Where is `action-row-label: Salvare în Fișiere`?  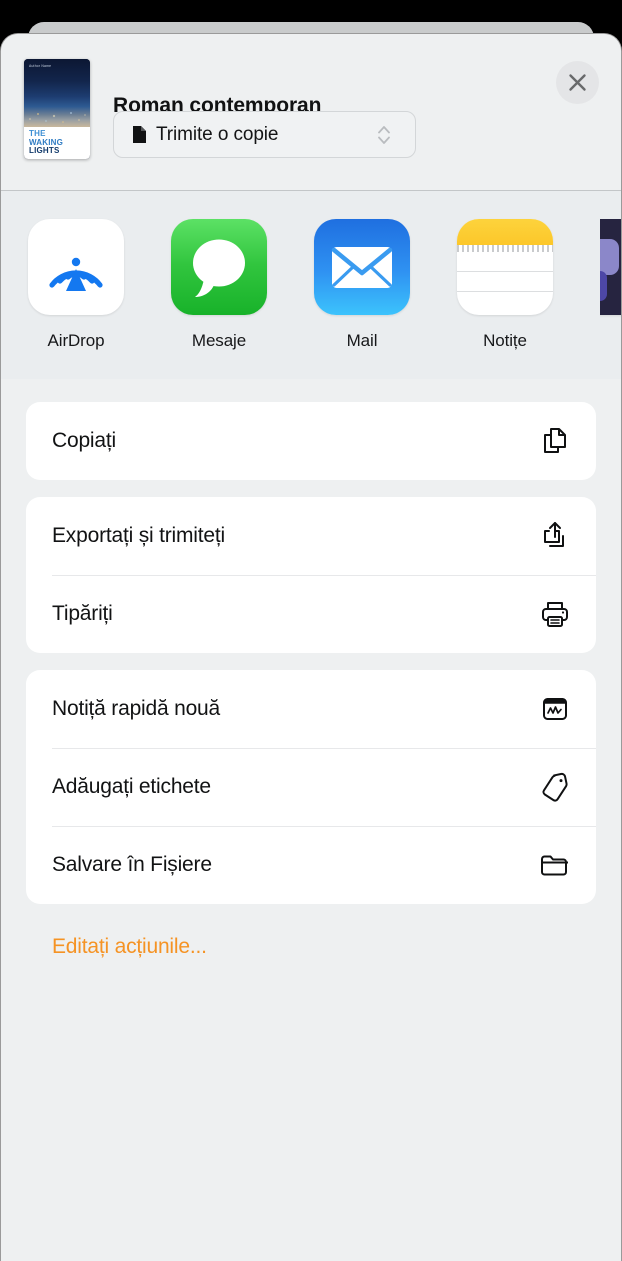
action-row-label: Salvare în Fișiere is located at coordinates (132, 864).